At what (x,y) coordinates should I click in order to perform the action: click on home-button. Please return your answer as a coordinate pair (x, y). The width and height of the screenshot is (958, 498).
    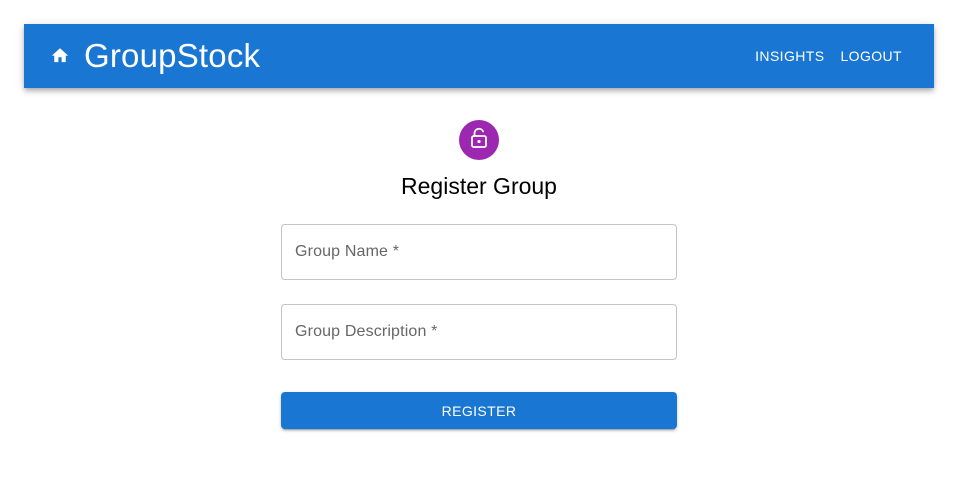
    Looking at the image, I should click on (60, 56).